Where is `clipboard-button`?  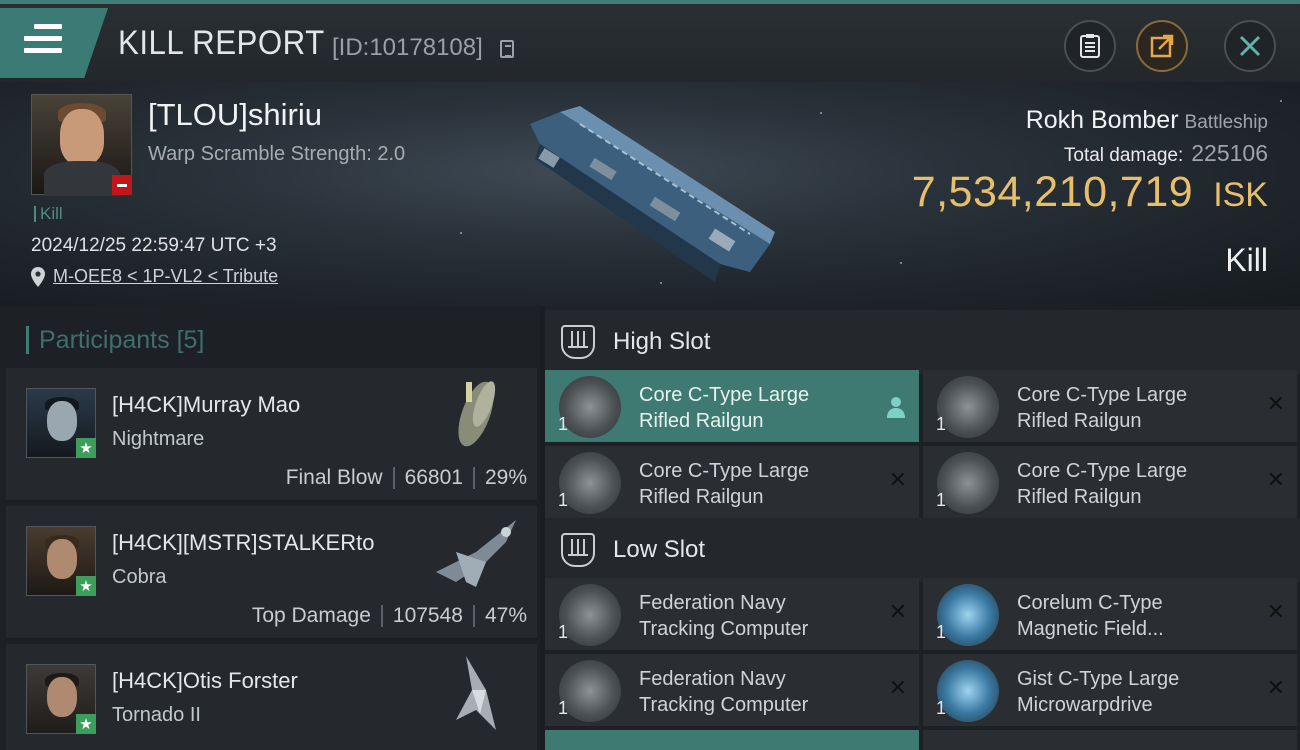
clipboard-button is located at coordinates (1090, 46).